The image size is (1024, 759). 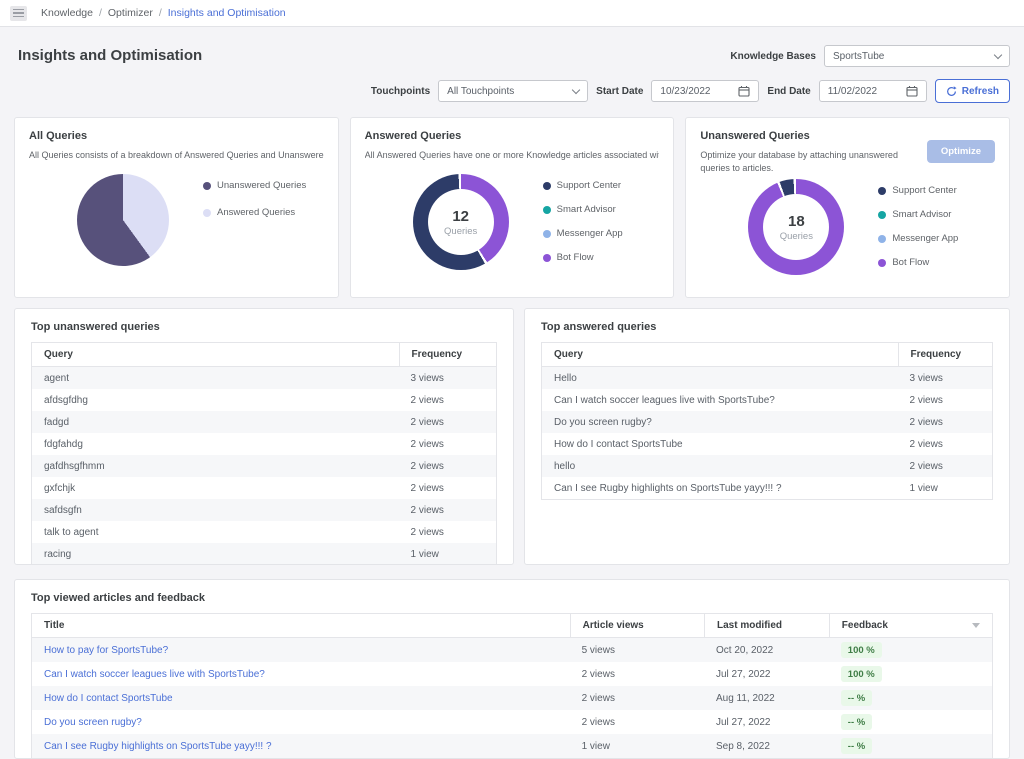 I want to click on query-cell: gxfchjk, so click(x=60, y=488).